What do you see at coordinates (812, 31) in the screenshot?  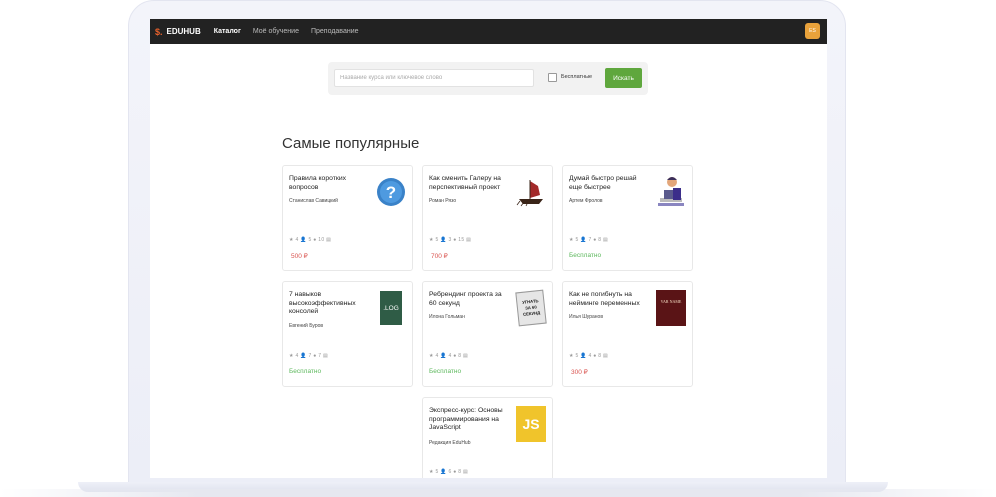 I see `avatar: ES` at bounding box center [812, 31].